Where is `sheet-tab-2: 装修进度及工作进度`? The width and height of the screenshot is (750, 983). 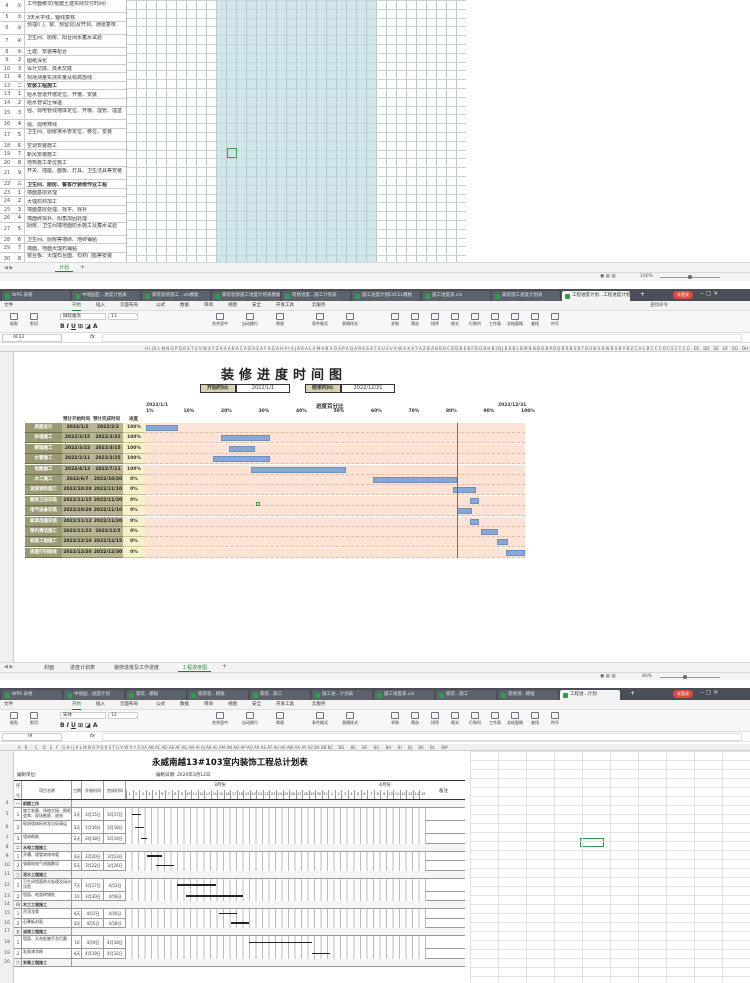 sheet-tab-2: 装修进度及工作进度 is located at coordinates (136, 668).